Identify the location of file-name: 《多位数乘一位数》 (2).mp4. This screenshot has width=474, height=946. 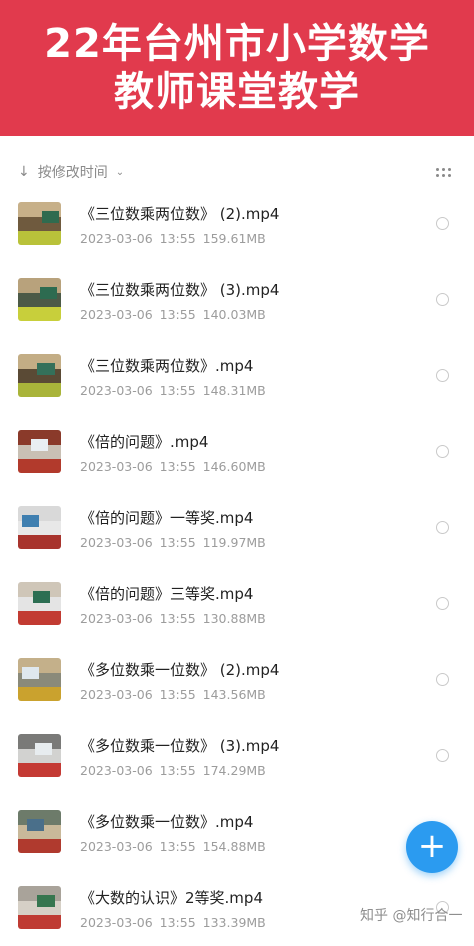
(180, 670).